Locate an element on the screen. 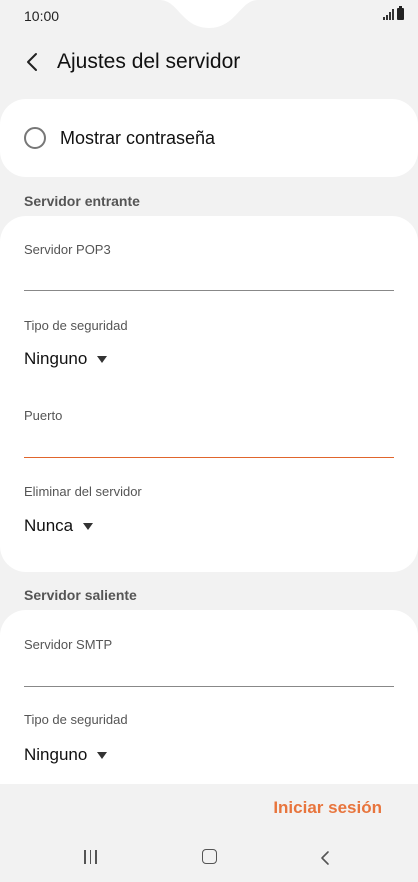 The height and width of the screenshot is (882, 418). status-time: 10:00 is located at coordinates (42, 16).